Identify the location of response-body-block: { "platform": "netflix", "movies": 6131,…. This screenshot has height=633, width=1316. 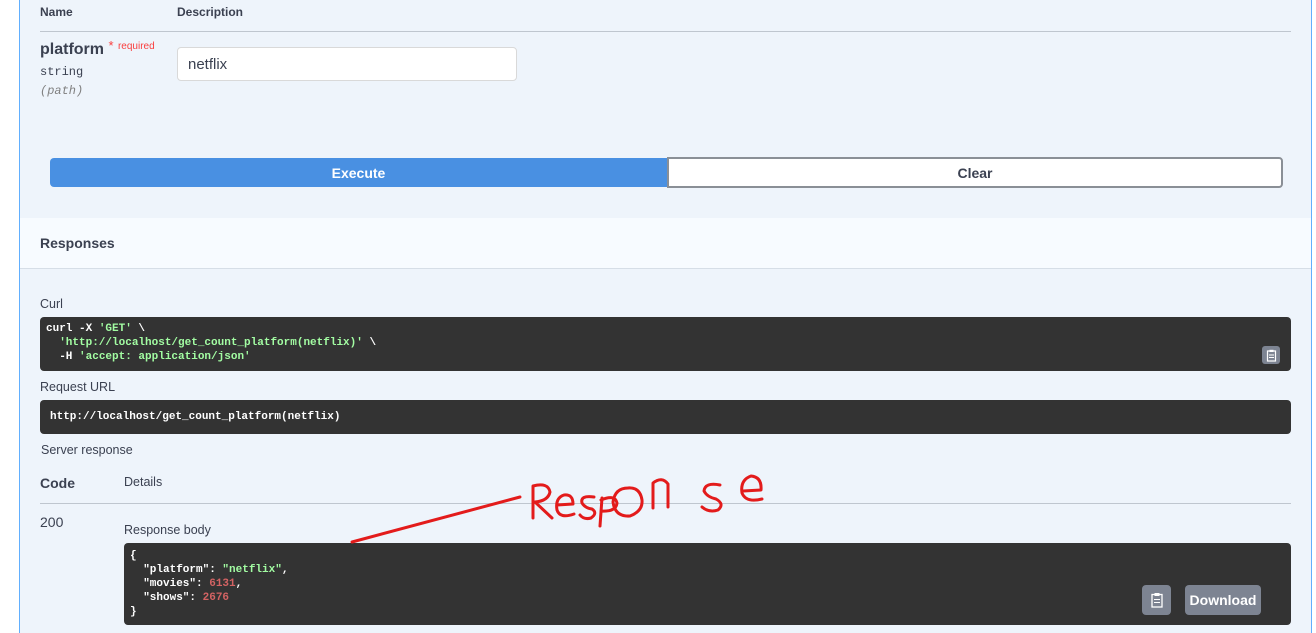
(707, 584).